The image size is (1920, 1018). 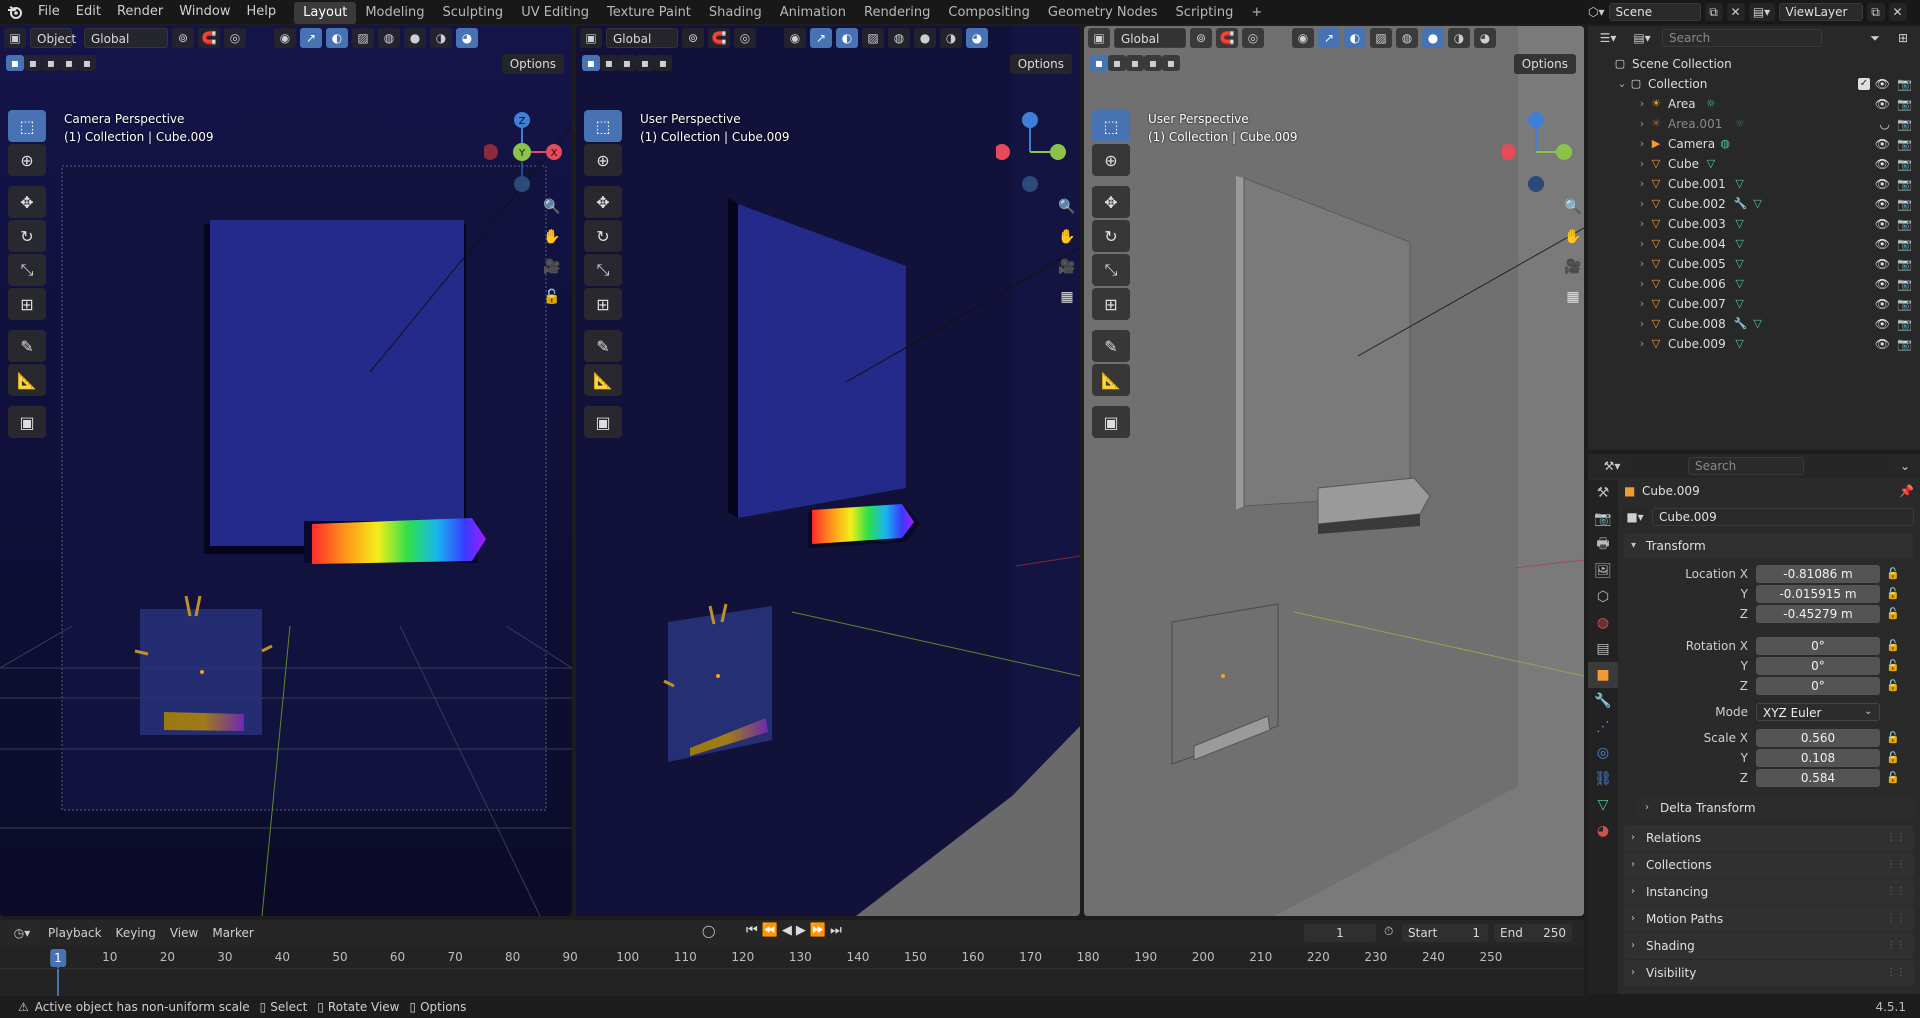 What do you see at coordinates (1603, 675) in the screenshot?
I see `object-tab-icon: ■` at bounding box center [1603, 675].